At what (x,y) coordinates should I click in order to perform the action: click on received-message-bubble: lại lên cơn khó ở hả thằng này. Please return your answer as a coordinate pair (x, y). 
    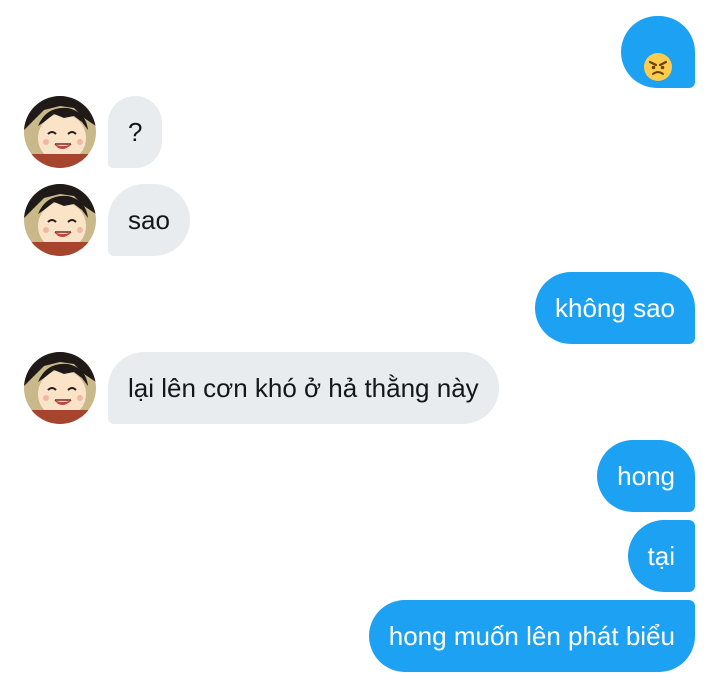
    Looking at the image, I should click on (303, 388).